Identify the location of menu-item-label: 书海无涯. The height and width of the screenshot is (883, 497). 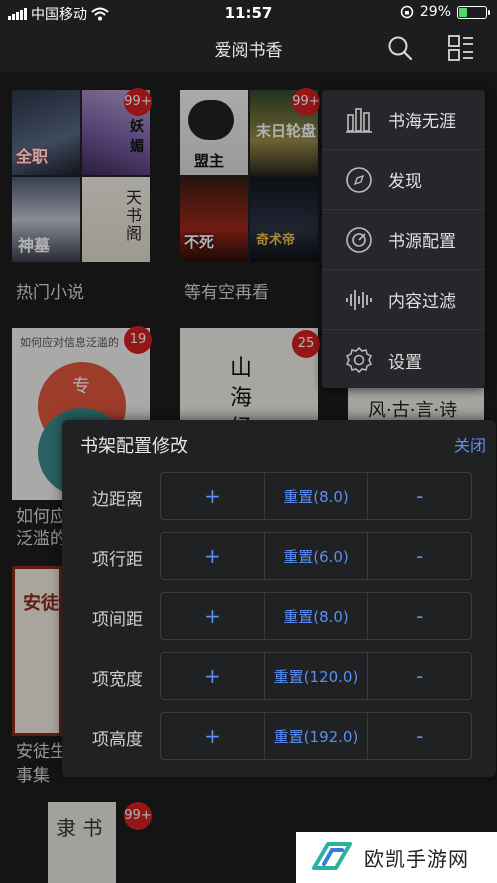
(422, 122).